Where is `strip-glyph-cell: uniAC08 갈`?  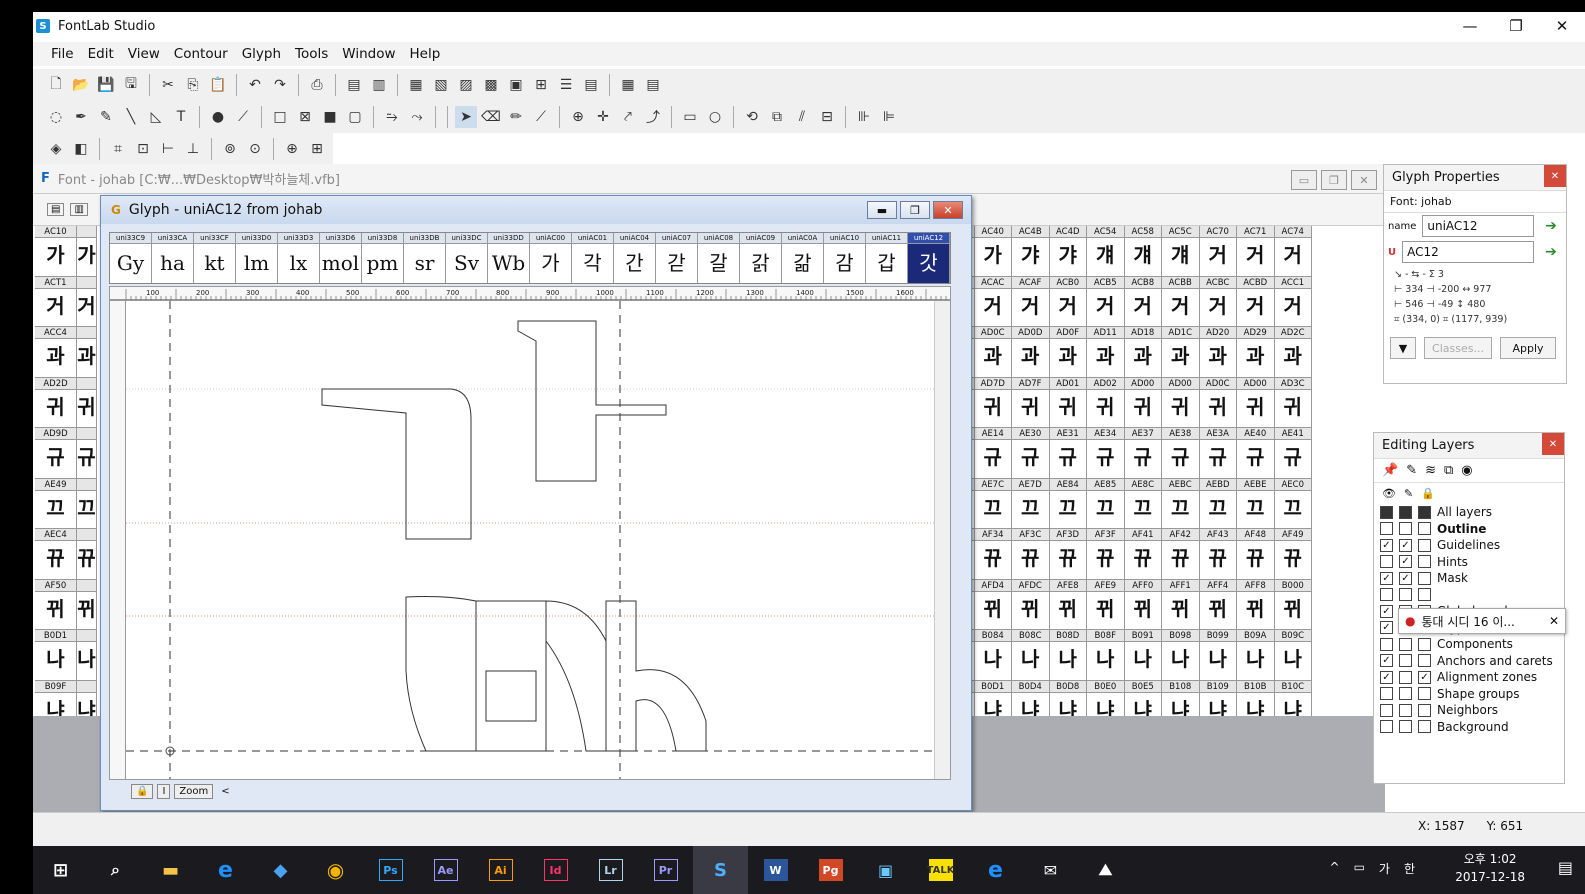
strip-glyph-cell: uniAC08 갈 is located at coordinates (719, 258).